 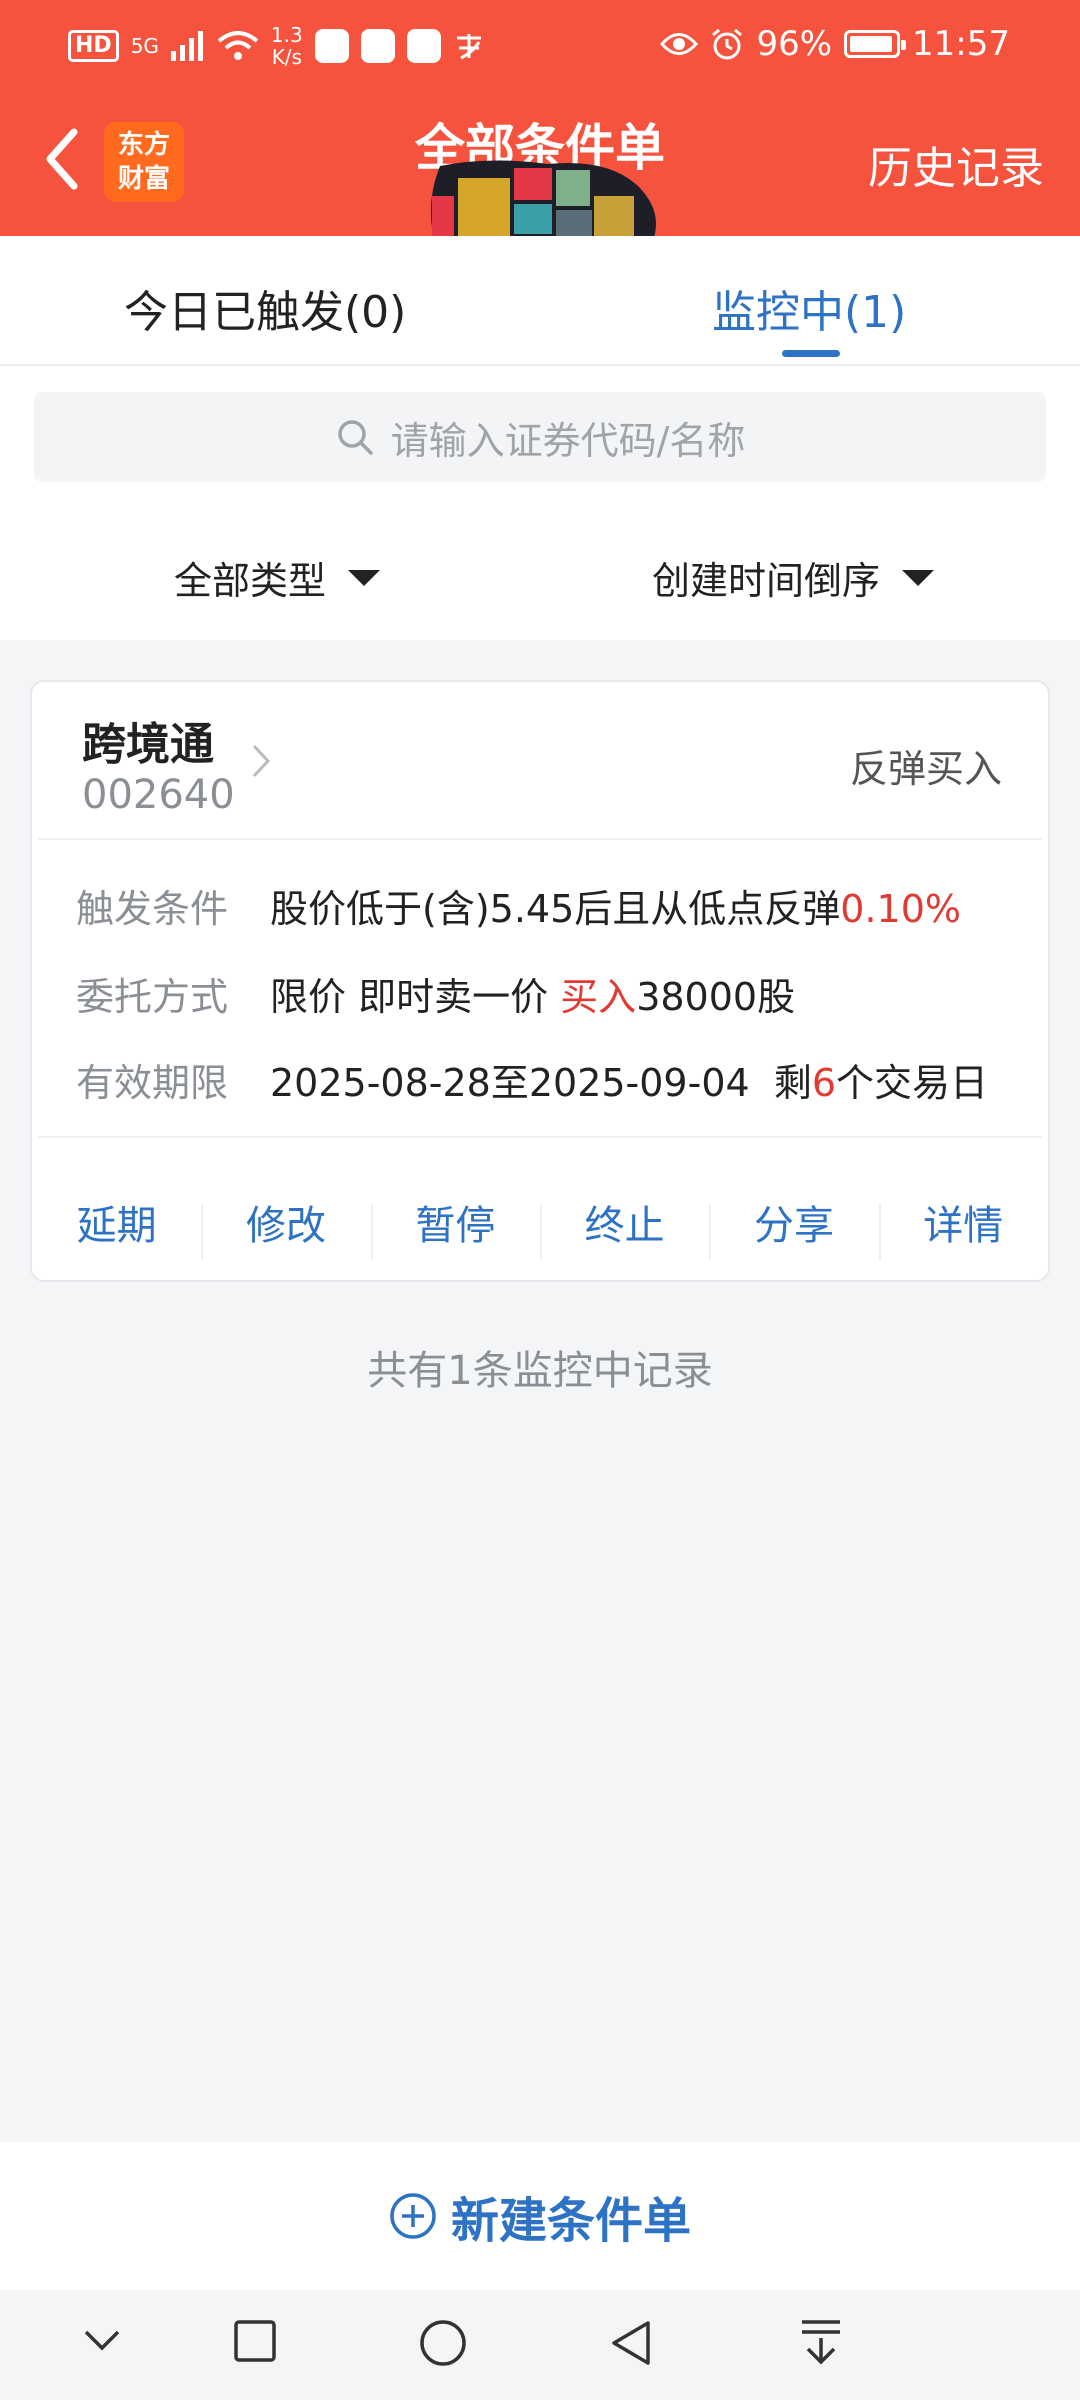 What do you see at coordinates (624, 1222) in the screenshot?
I see `terminate-button: 终止` at bounding box center [624, 1222].